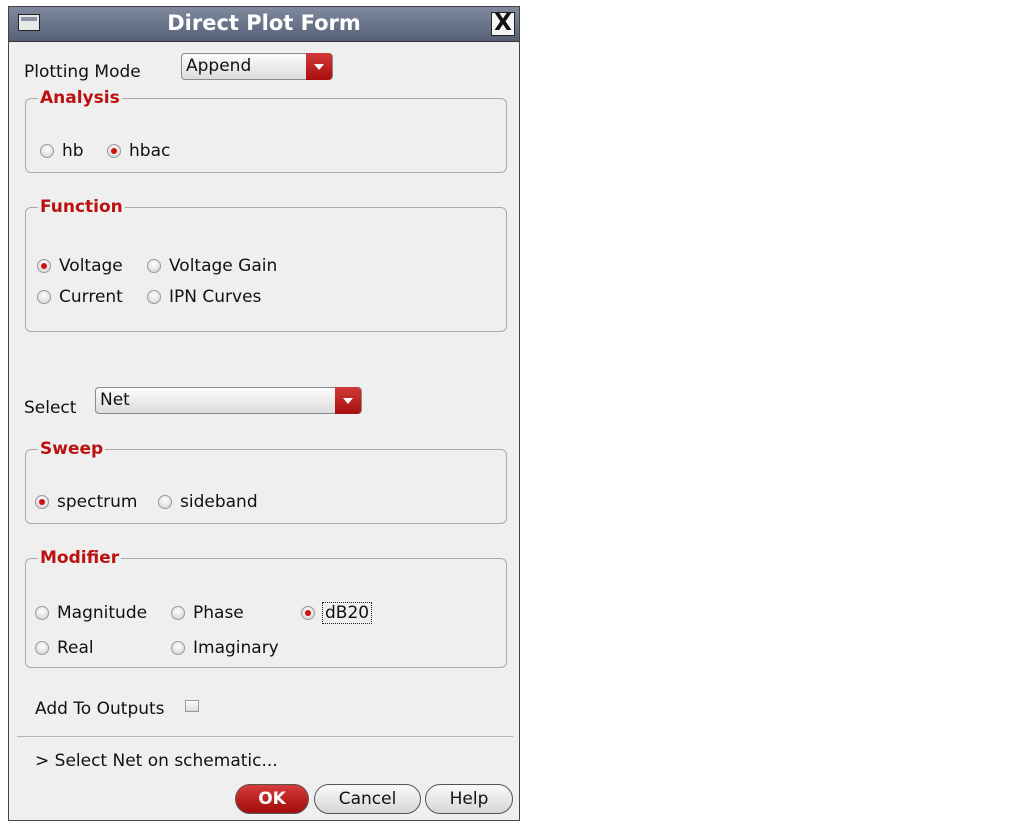 This screenshot has height=824, width=1013. I want to click on modifier-legend: Modifier, so click(80, 558).